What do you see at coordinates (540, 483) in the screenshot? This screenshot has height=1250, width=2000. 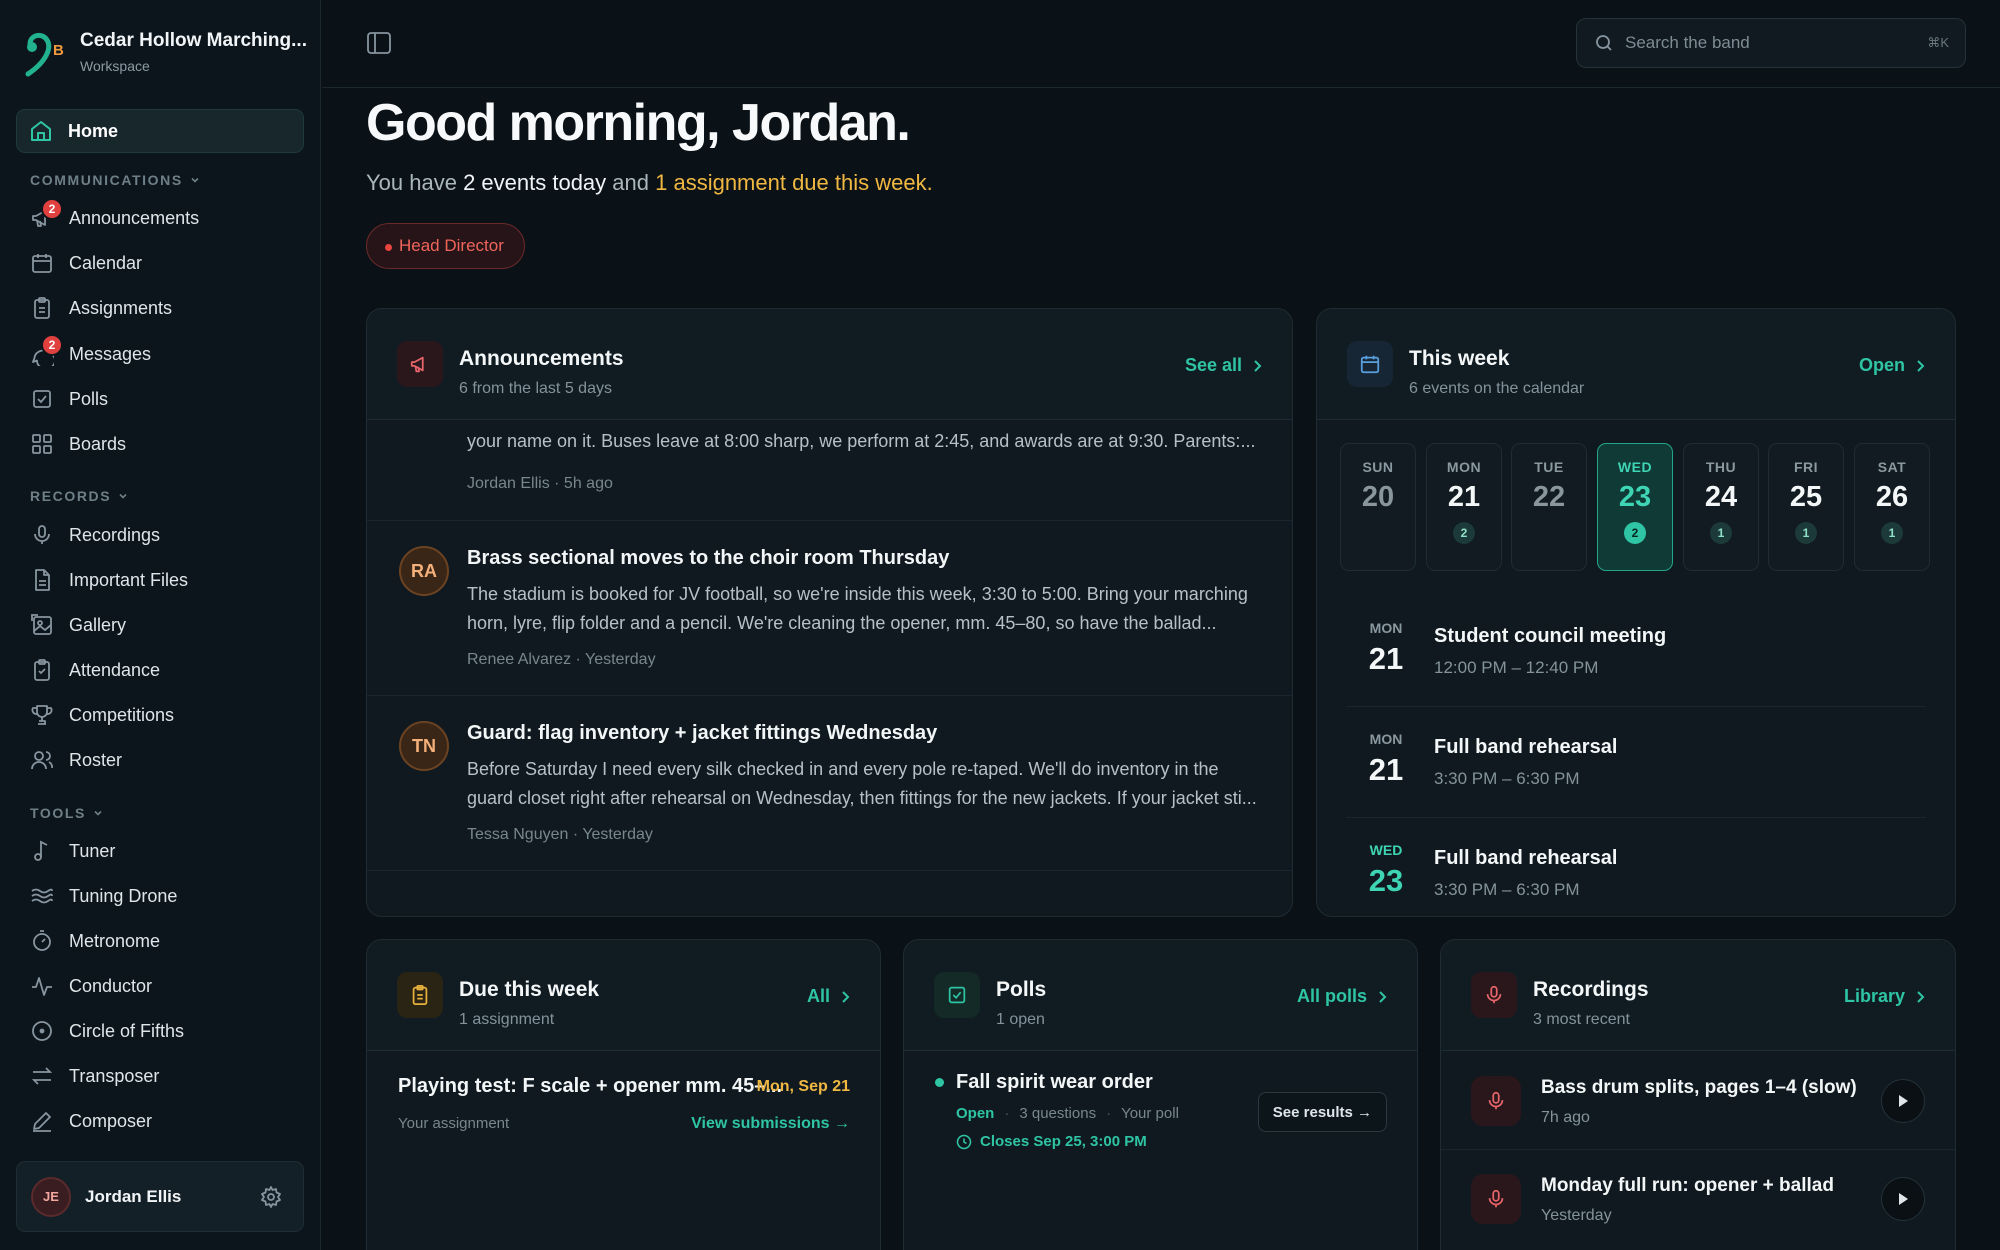 I see `announcement-meta: Jordan Ellis · 5h ago` at bounding box center [540, 483].